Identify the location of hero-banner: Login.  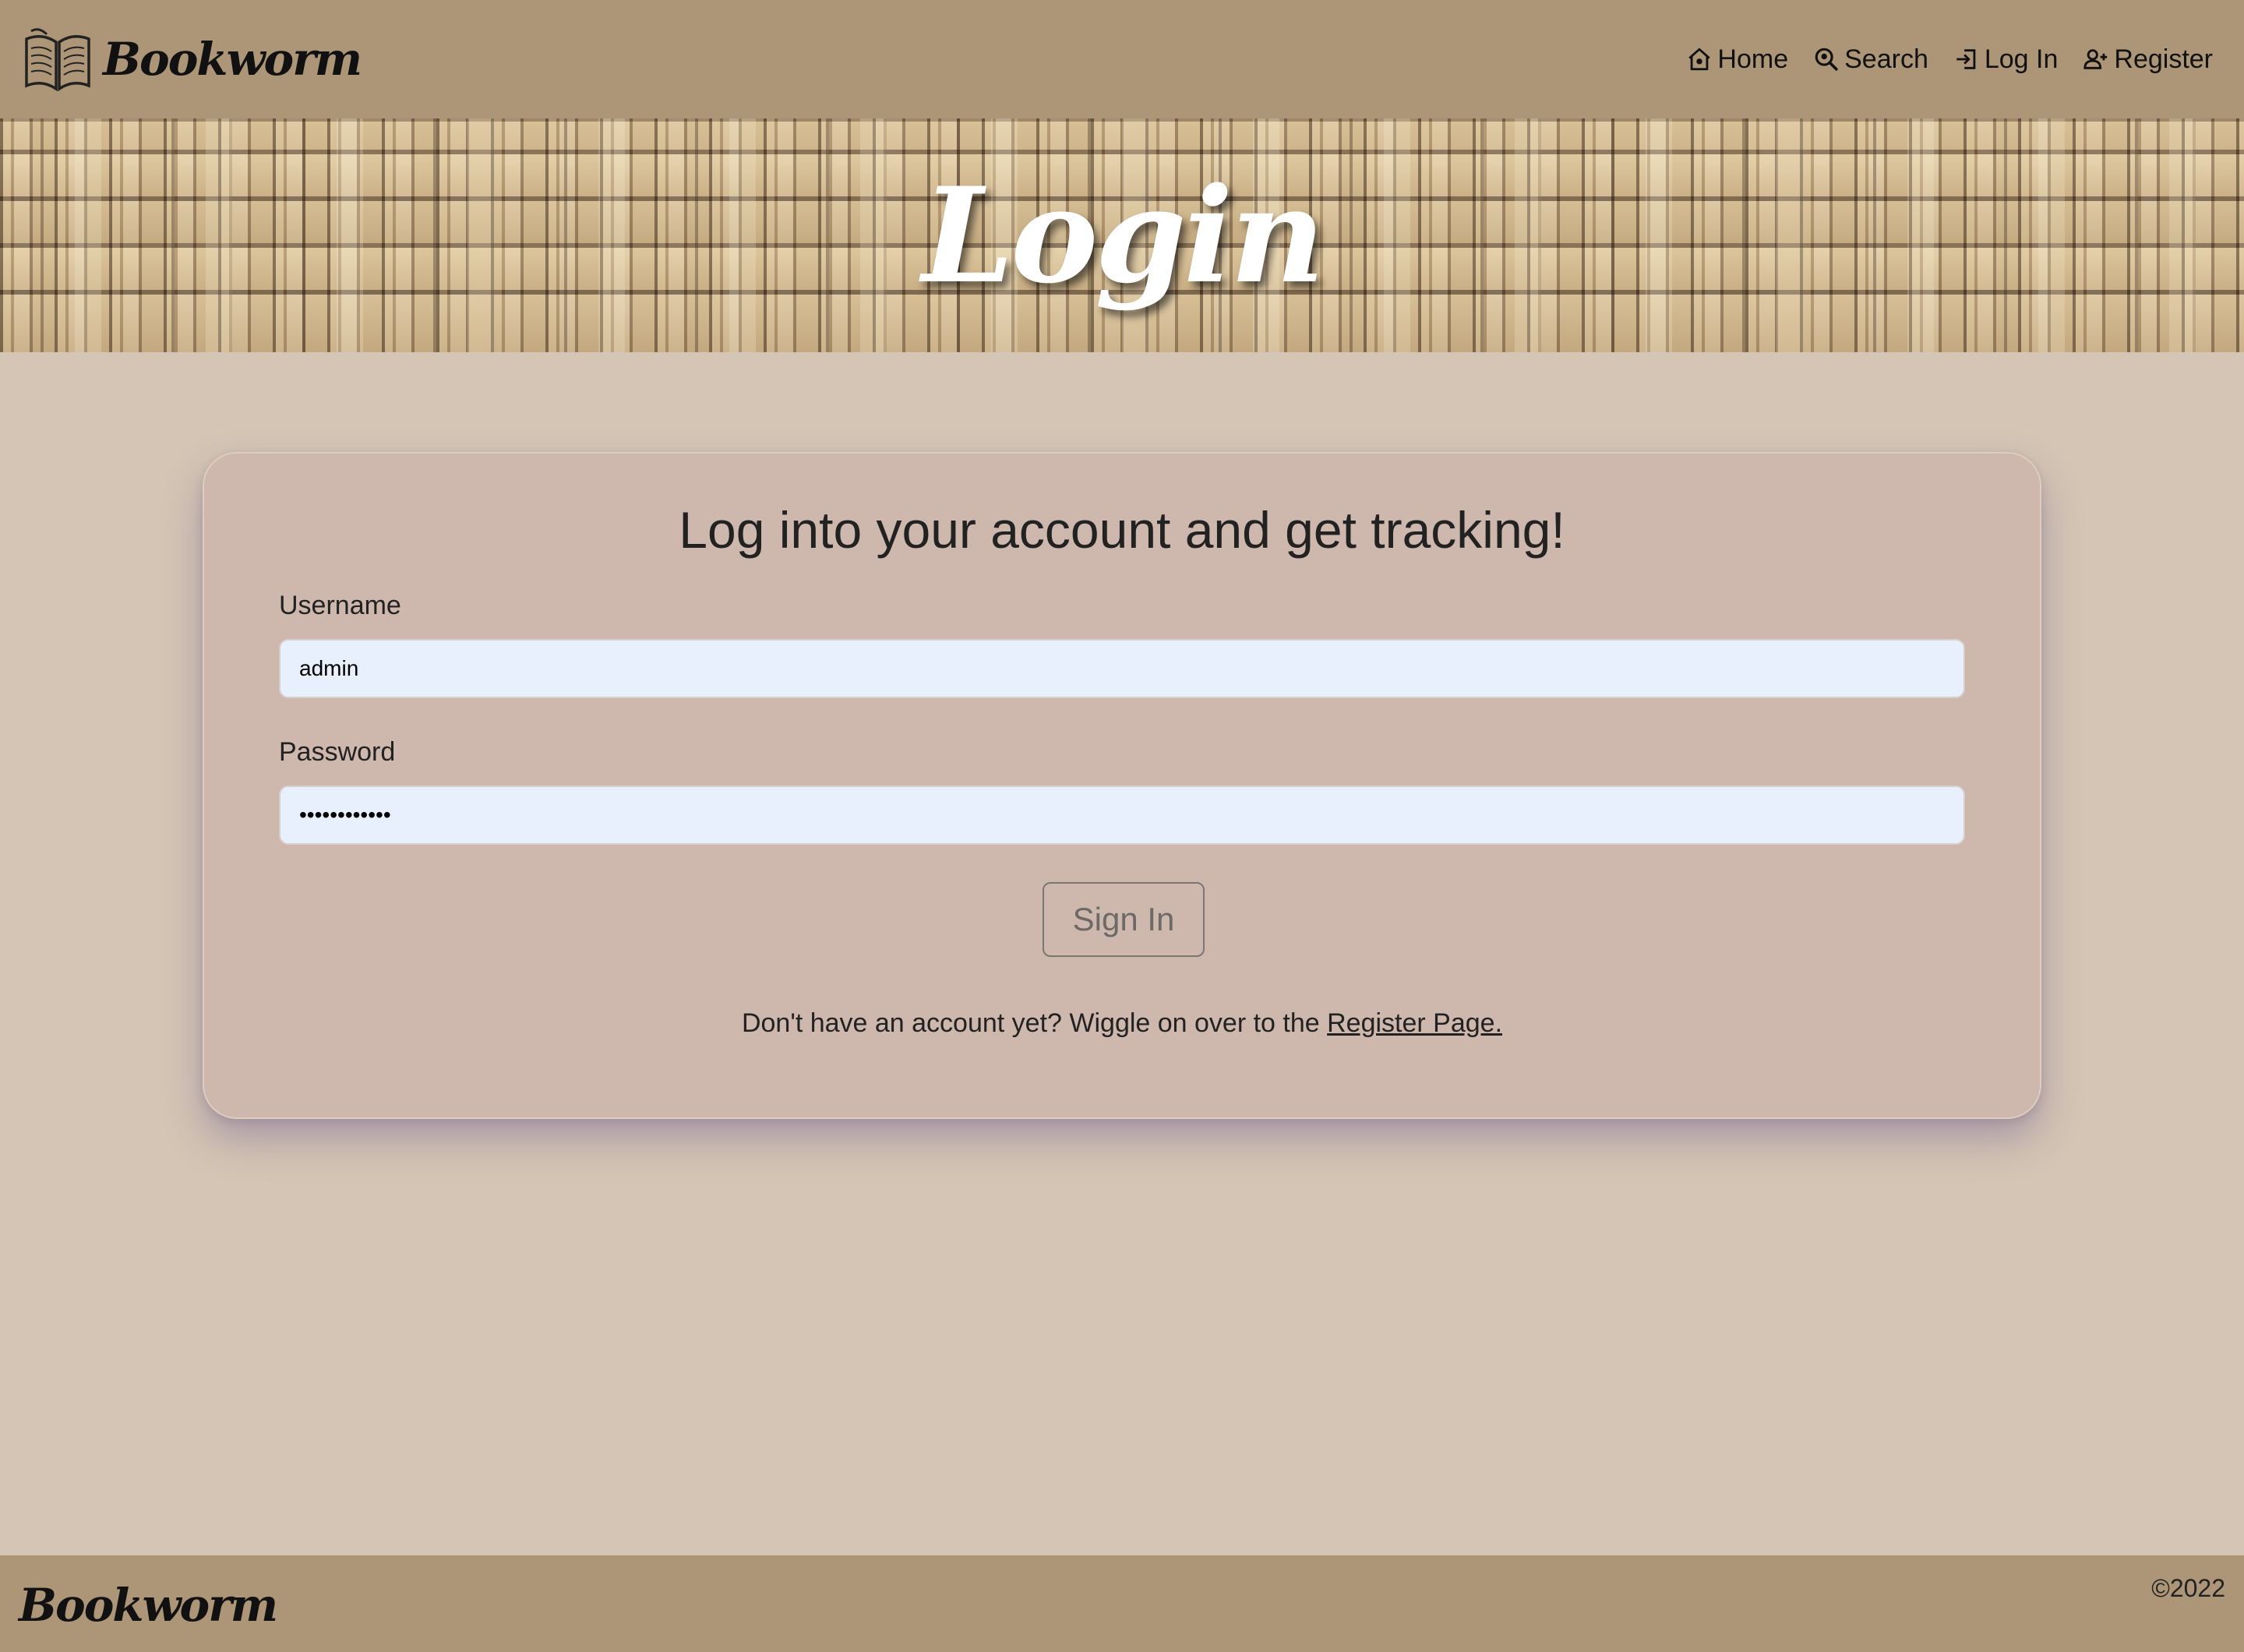
(1122, 235).